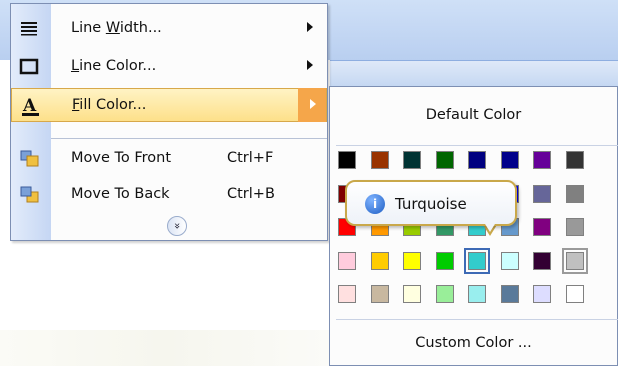  What do you see at coordinates (121, 158) in the screenshot?
I see `menu-item-label: Move To Front` at bounding box center [121, 158].